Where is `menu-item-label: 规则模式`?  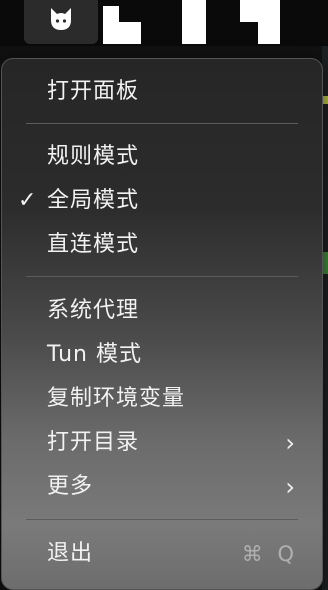 menu-item-label: 规则模式 is located at coordinates (93, 156).